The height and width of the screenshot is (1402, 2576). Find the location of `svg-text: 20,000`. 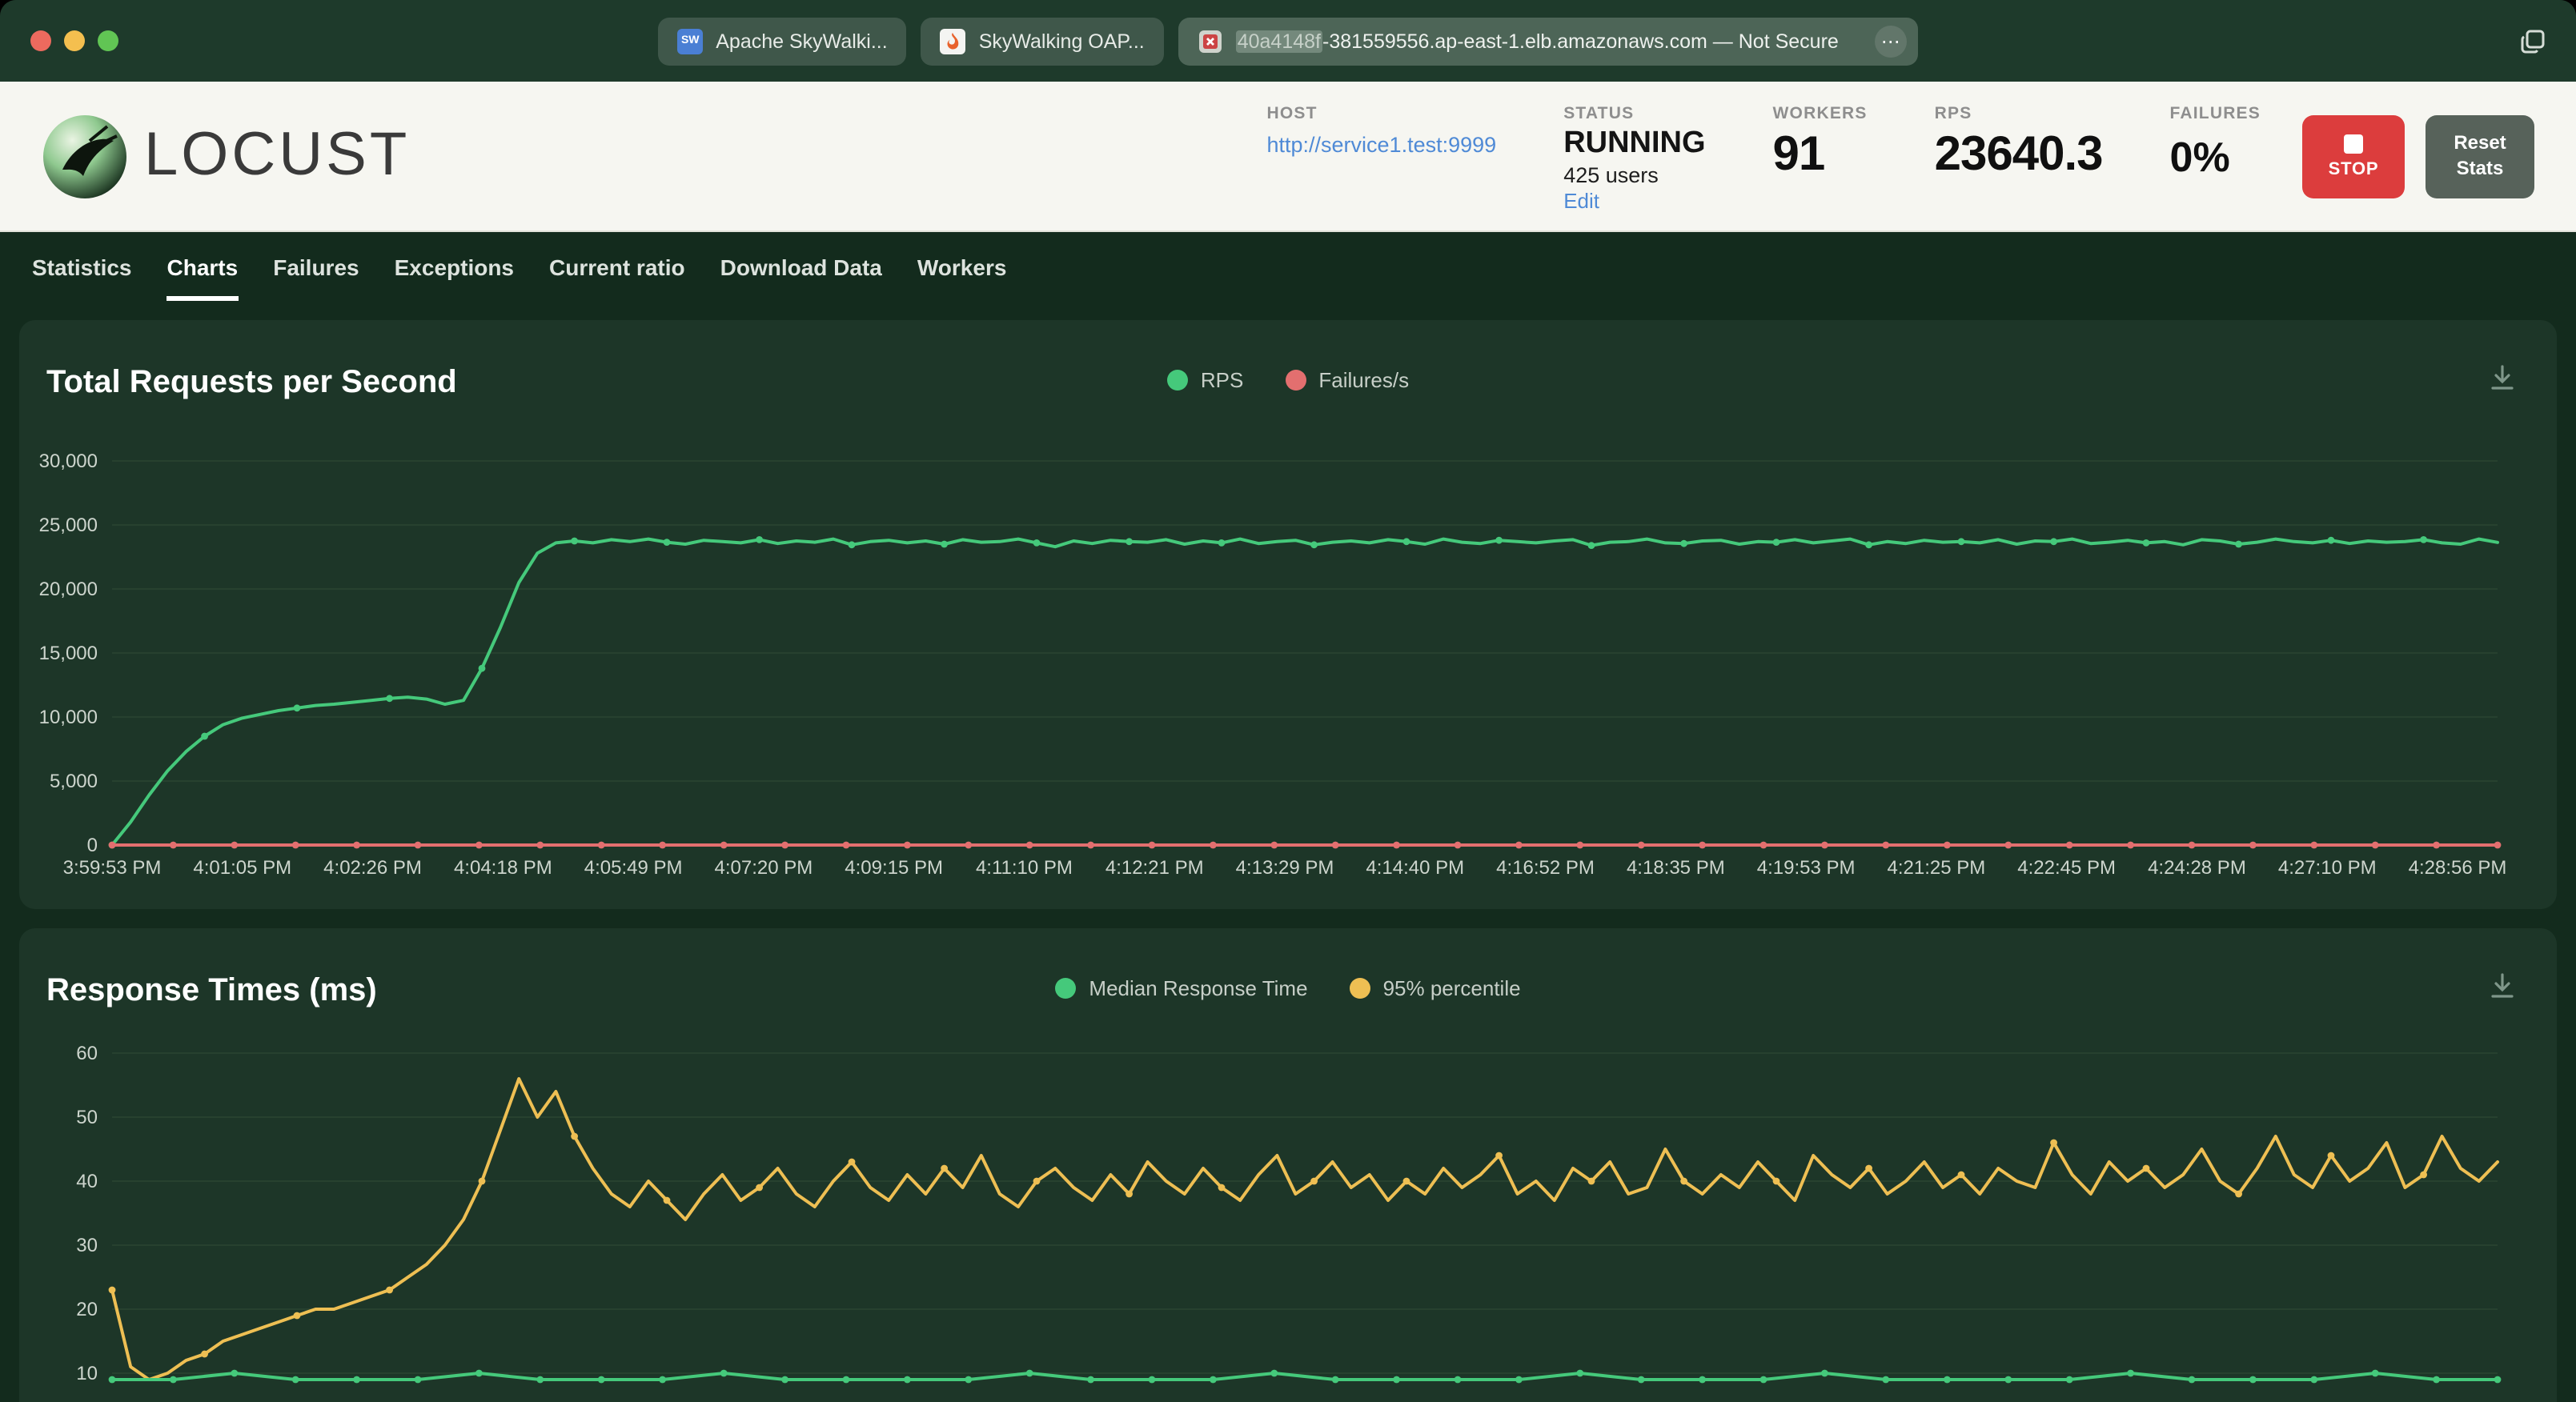

svg-text: 20,000 is located at coordinates (68, 589).